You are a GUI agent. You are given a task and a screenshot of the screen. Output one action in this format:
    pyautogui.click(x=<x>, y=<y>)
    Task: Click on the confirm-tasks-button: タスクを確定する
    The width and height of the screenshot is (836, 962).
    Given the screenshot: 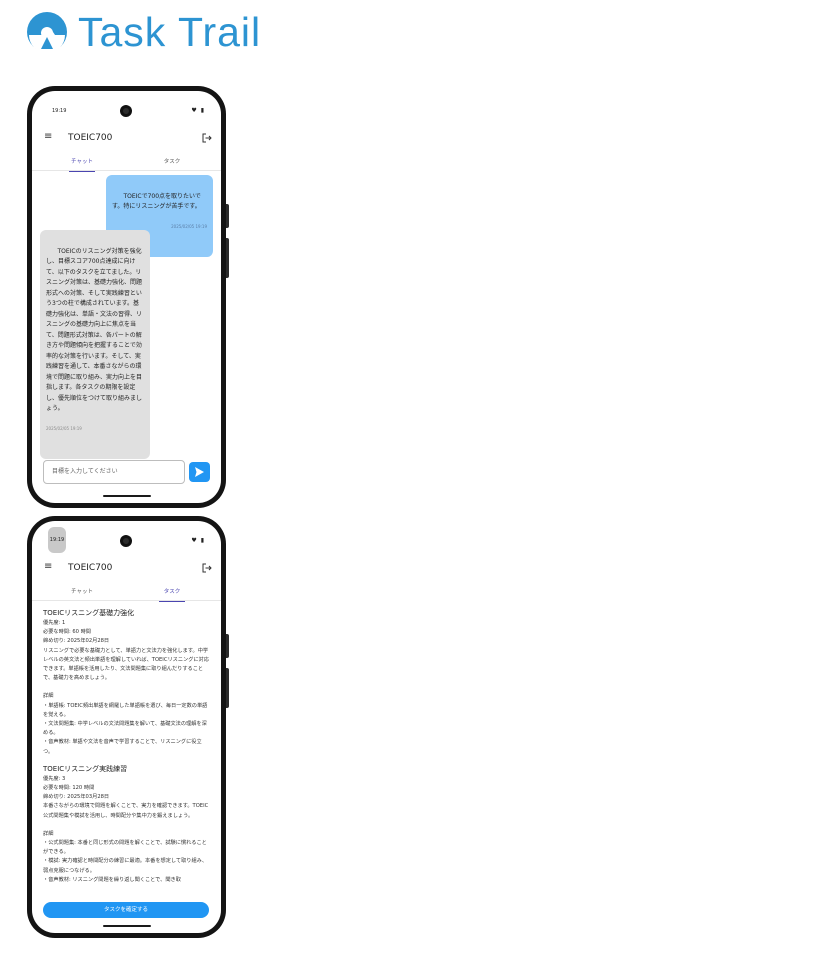 What is the action you would take?
    pyautogui.click(x=126, y=910)
    